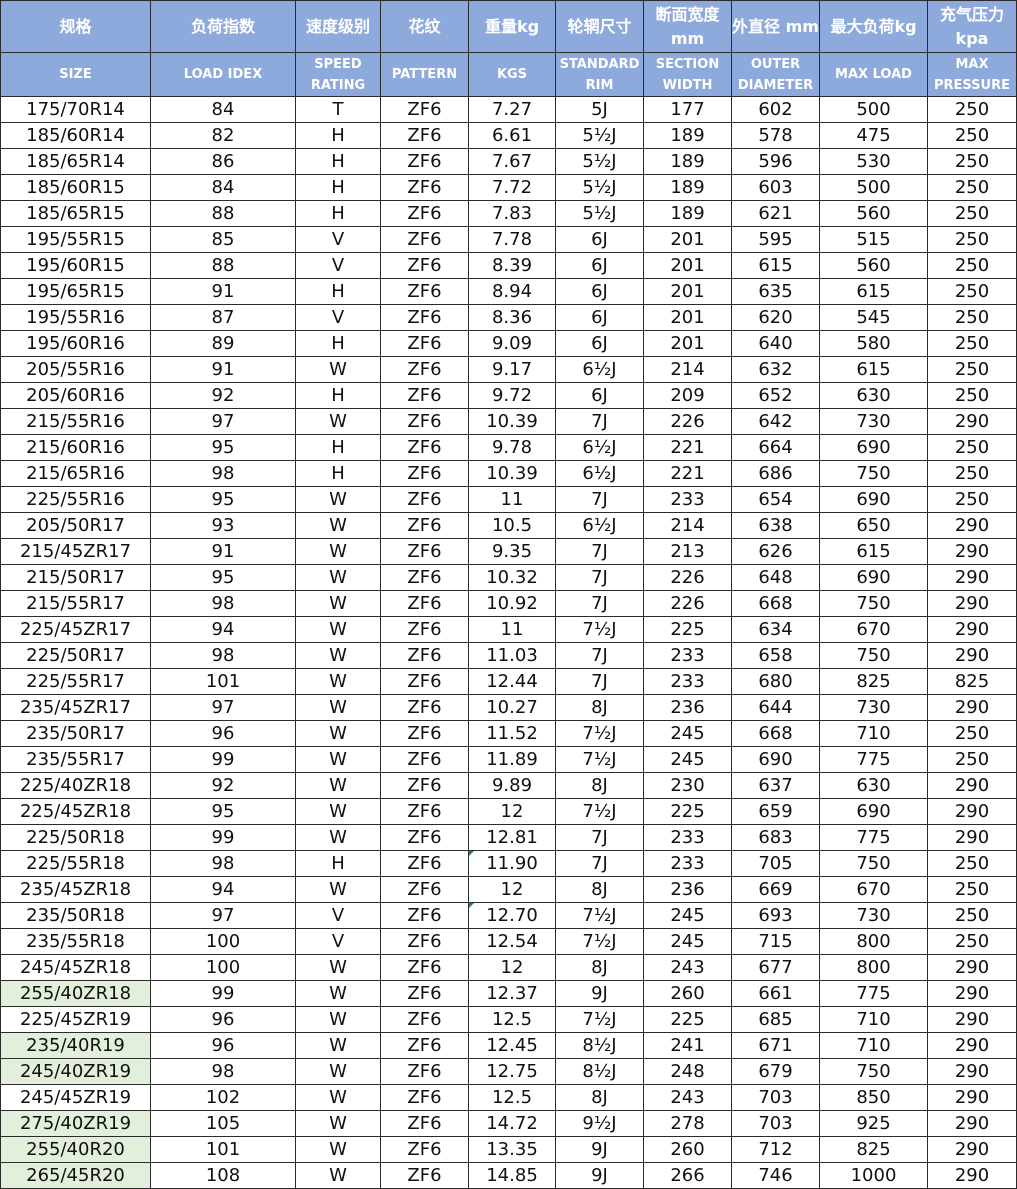  I want to click on max-load-cell: 630, so click(873, 395).